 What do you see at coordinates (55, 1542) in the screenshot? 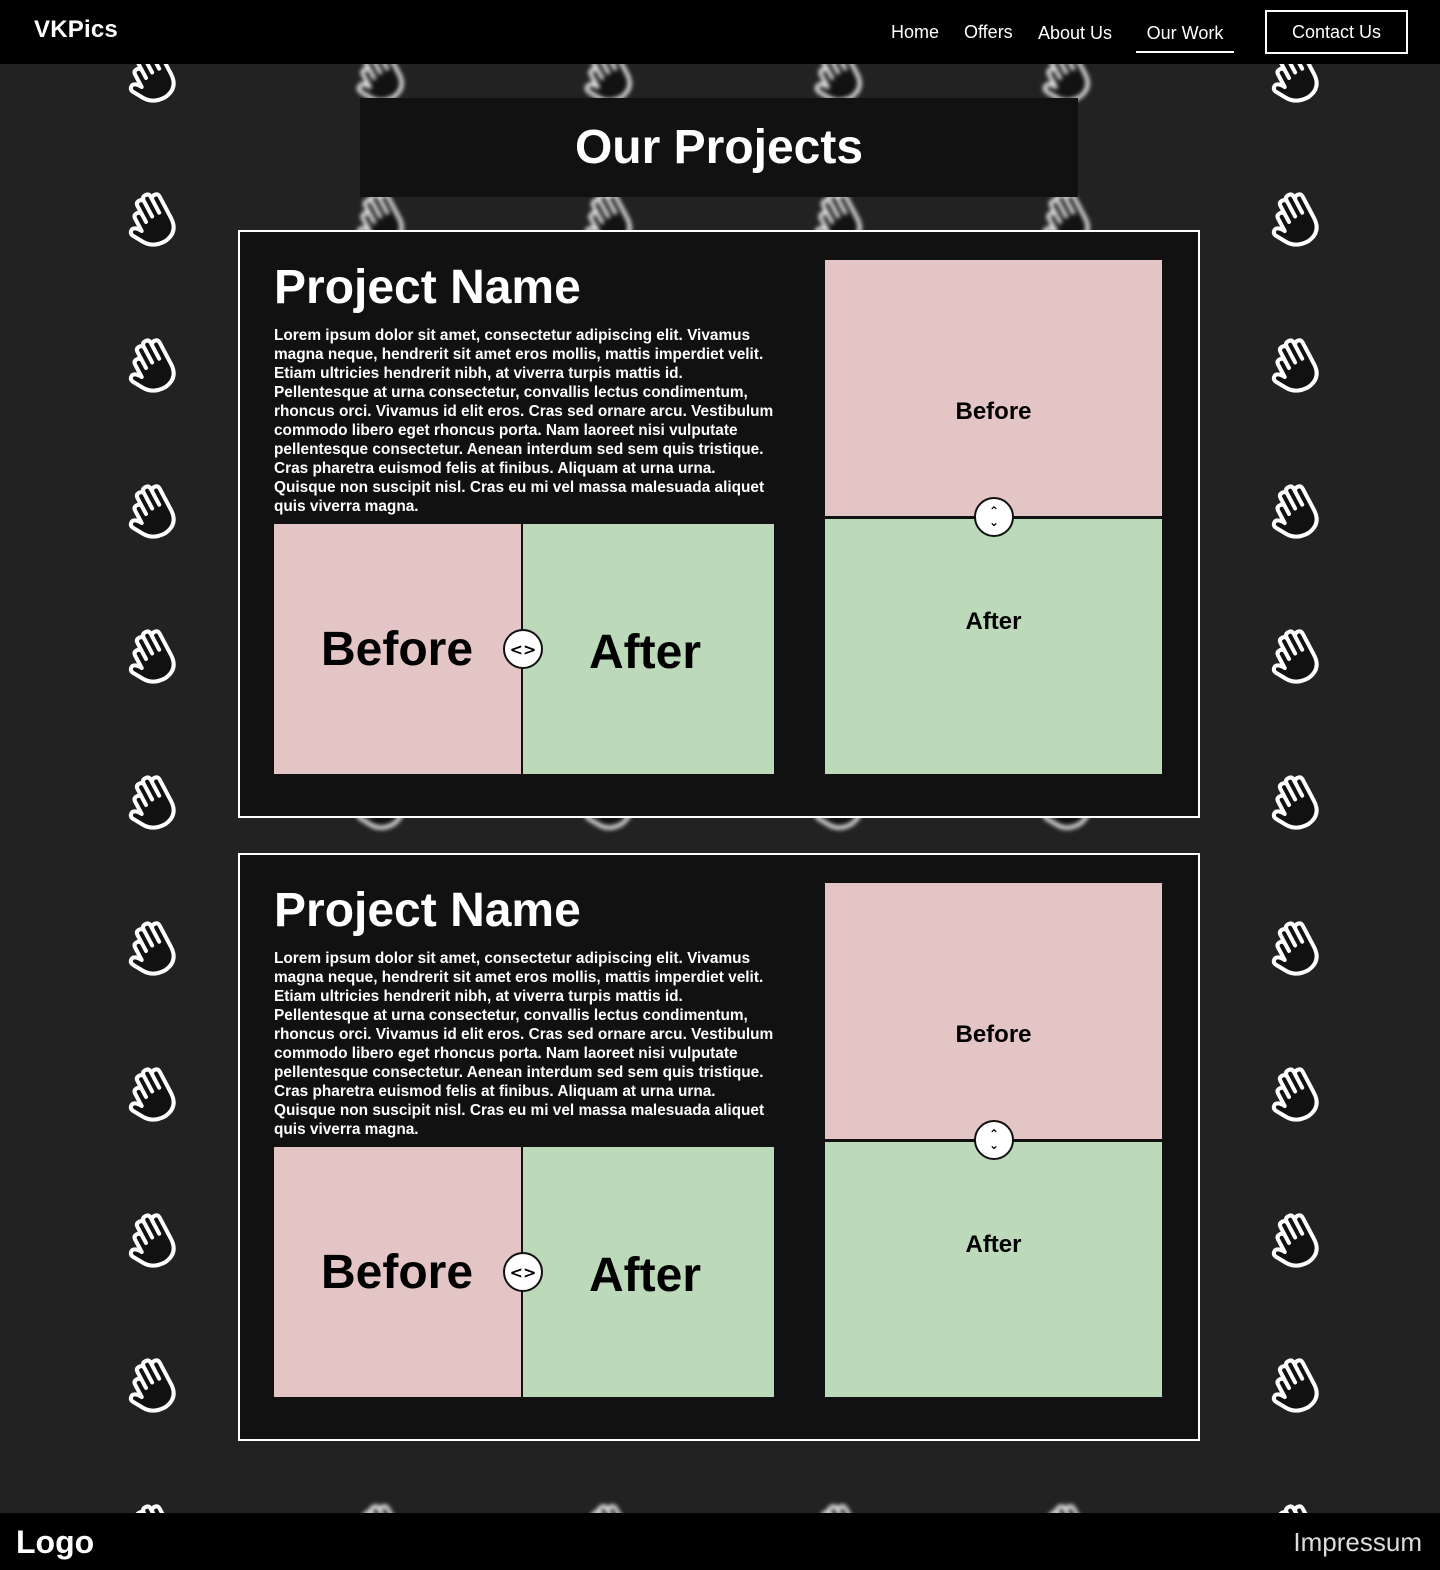
I see `footer-logo: Logo` at bounding box center [55, 1542].